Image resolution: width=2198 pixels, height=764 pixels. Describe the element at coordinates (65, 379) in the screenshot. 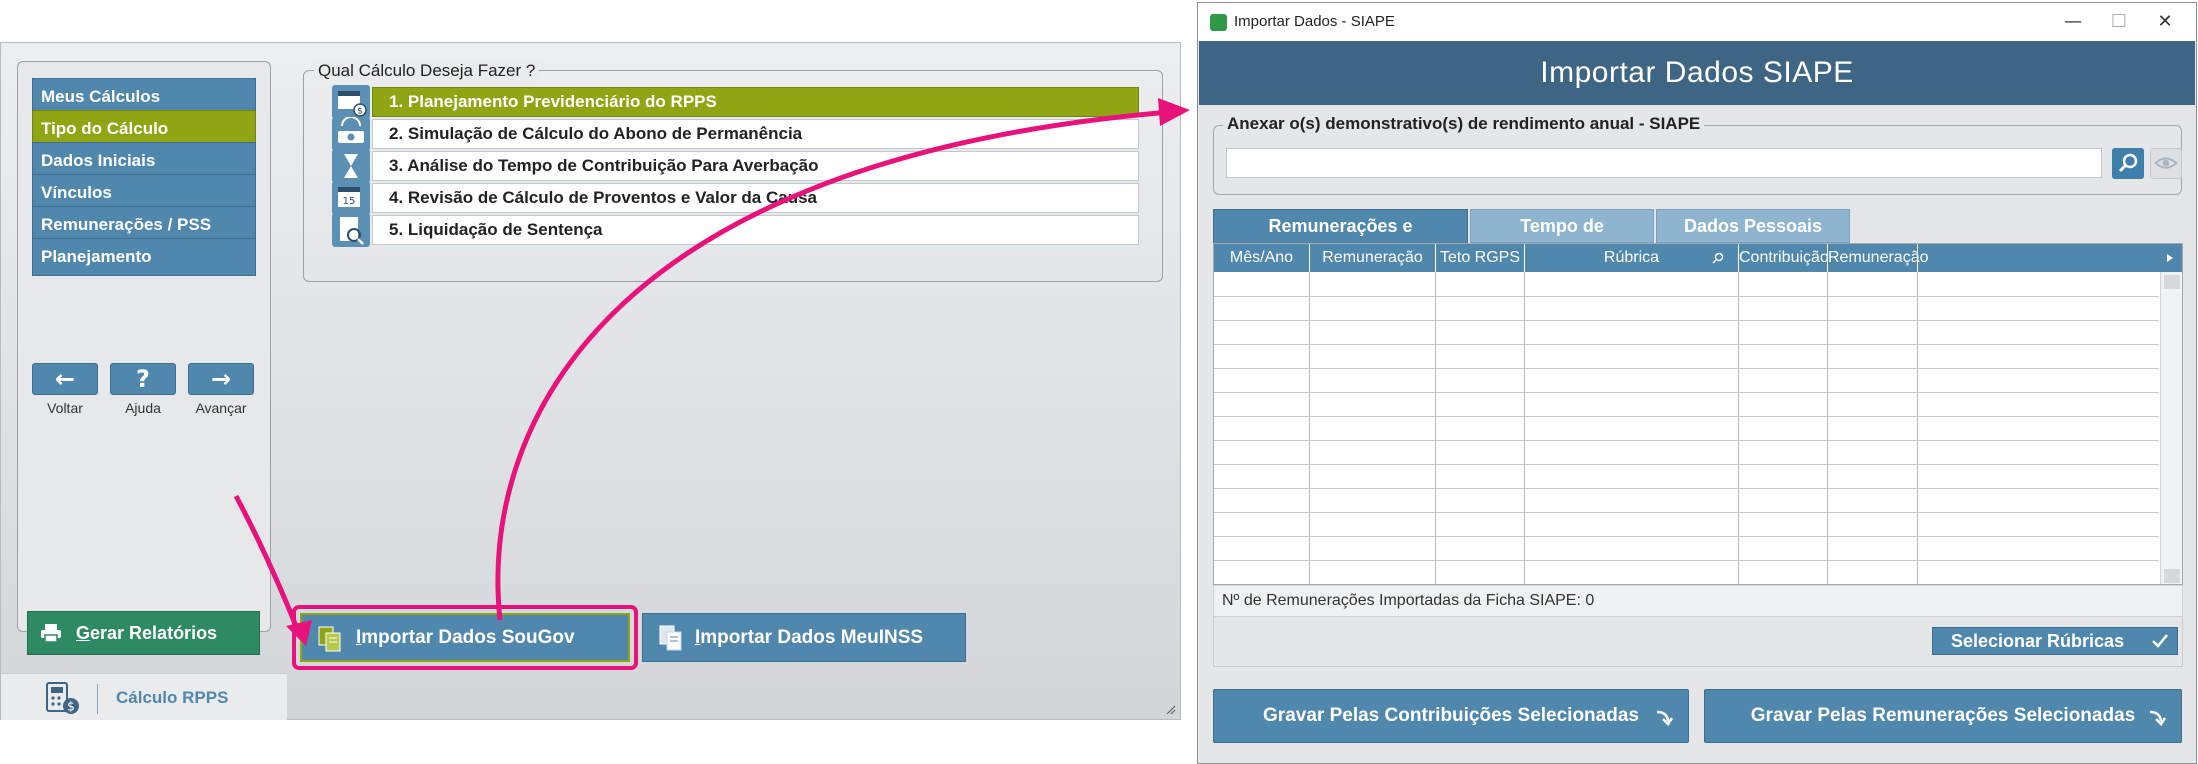

I see `back-button: ←` at that location.